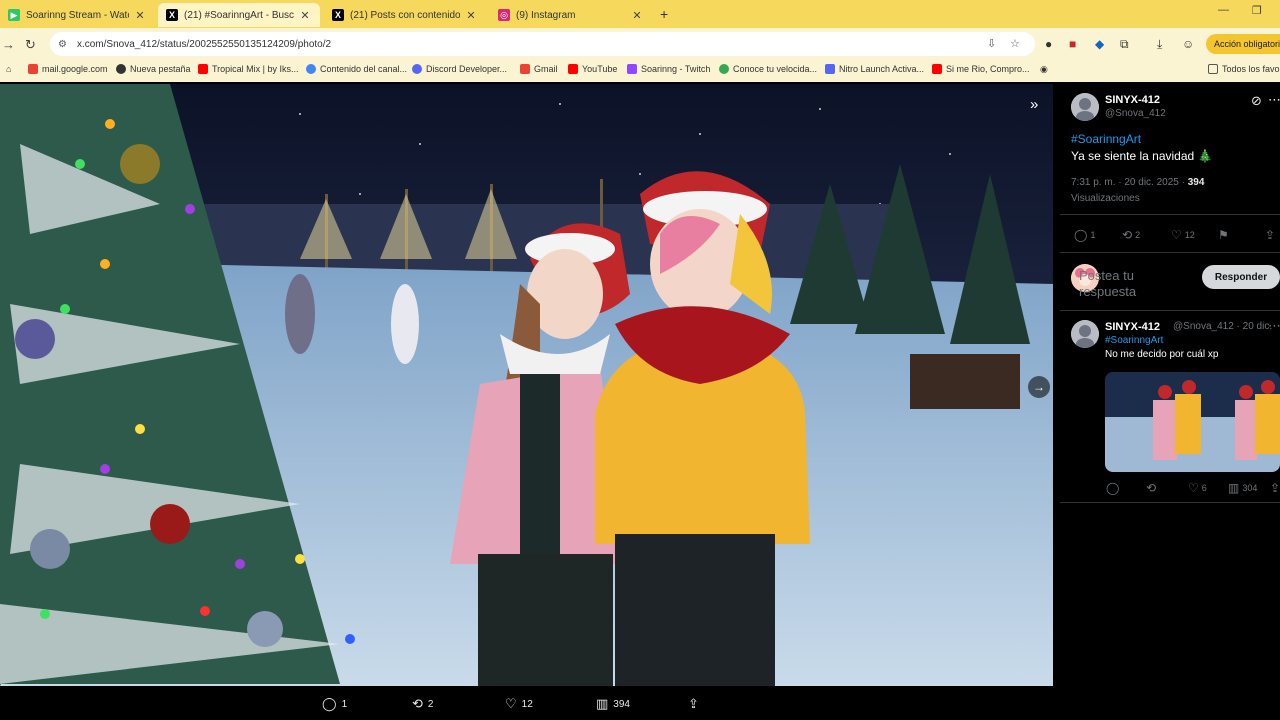 This screenshot has width=1280, height=720. I want to click on post-timestamp: 7:31 p. m. · 20 dic. 2025 · 394, so click(1137, 182).